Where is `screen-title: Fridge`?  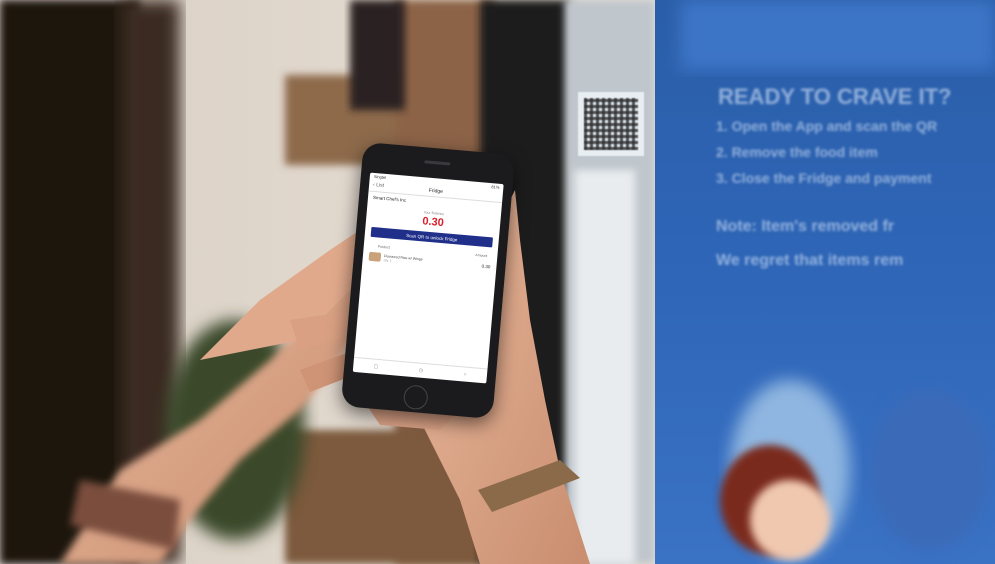
screen-title: Fridge is located at coordinates (436, 191).